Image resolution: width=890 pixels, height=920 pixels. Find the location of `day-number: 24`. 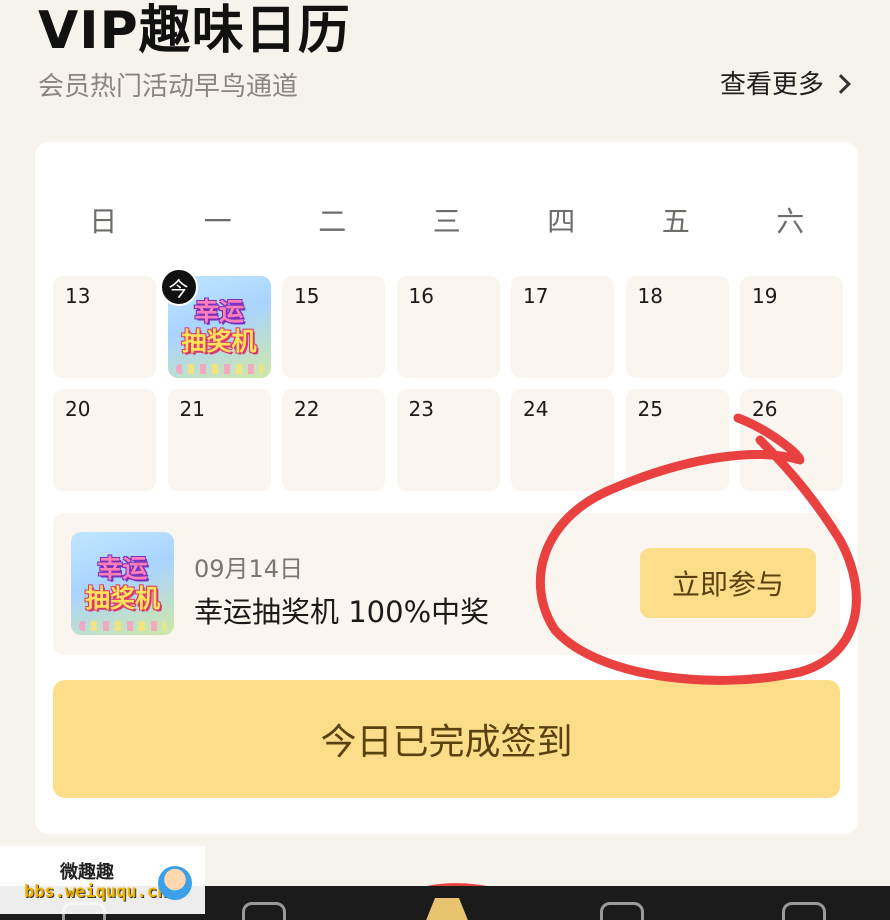

day-number: 24 is located at coordinates (536, 409).